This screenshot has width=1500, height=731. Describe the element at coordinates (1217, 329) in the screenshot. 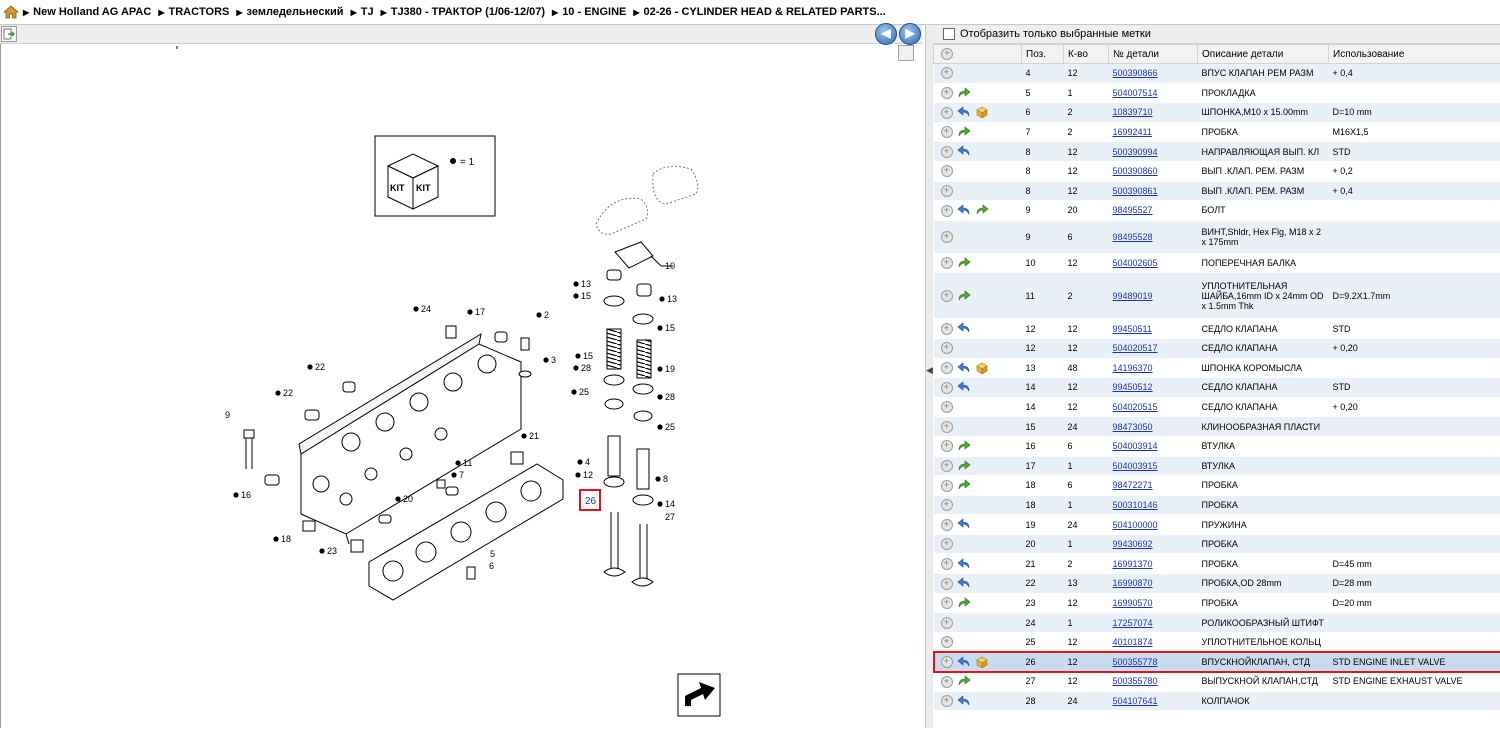

I see `table-row: +121299450511СЕДЛО КЛАПАНАSTD` at that location.